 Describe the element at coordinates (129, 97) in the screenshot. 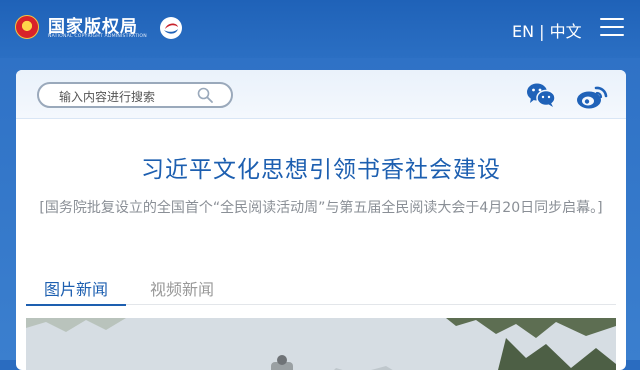

I see `search-input` at that location.